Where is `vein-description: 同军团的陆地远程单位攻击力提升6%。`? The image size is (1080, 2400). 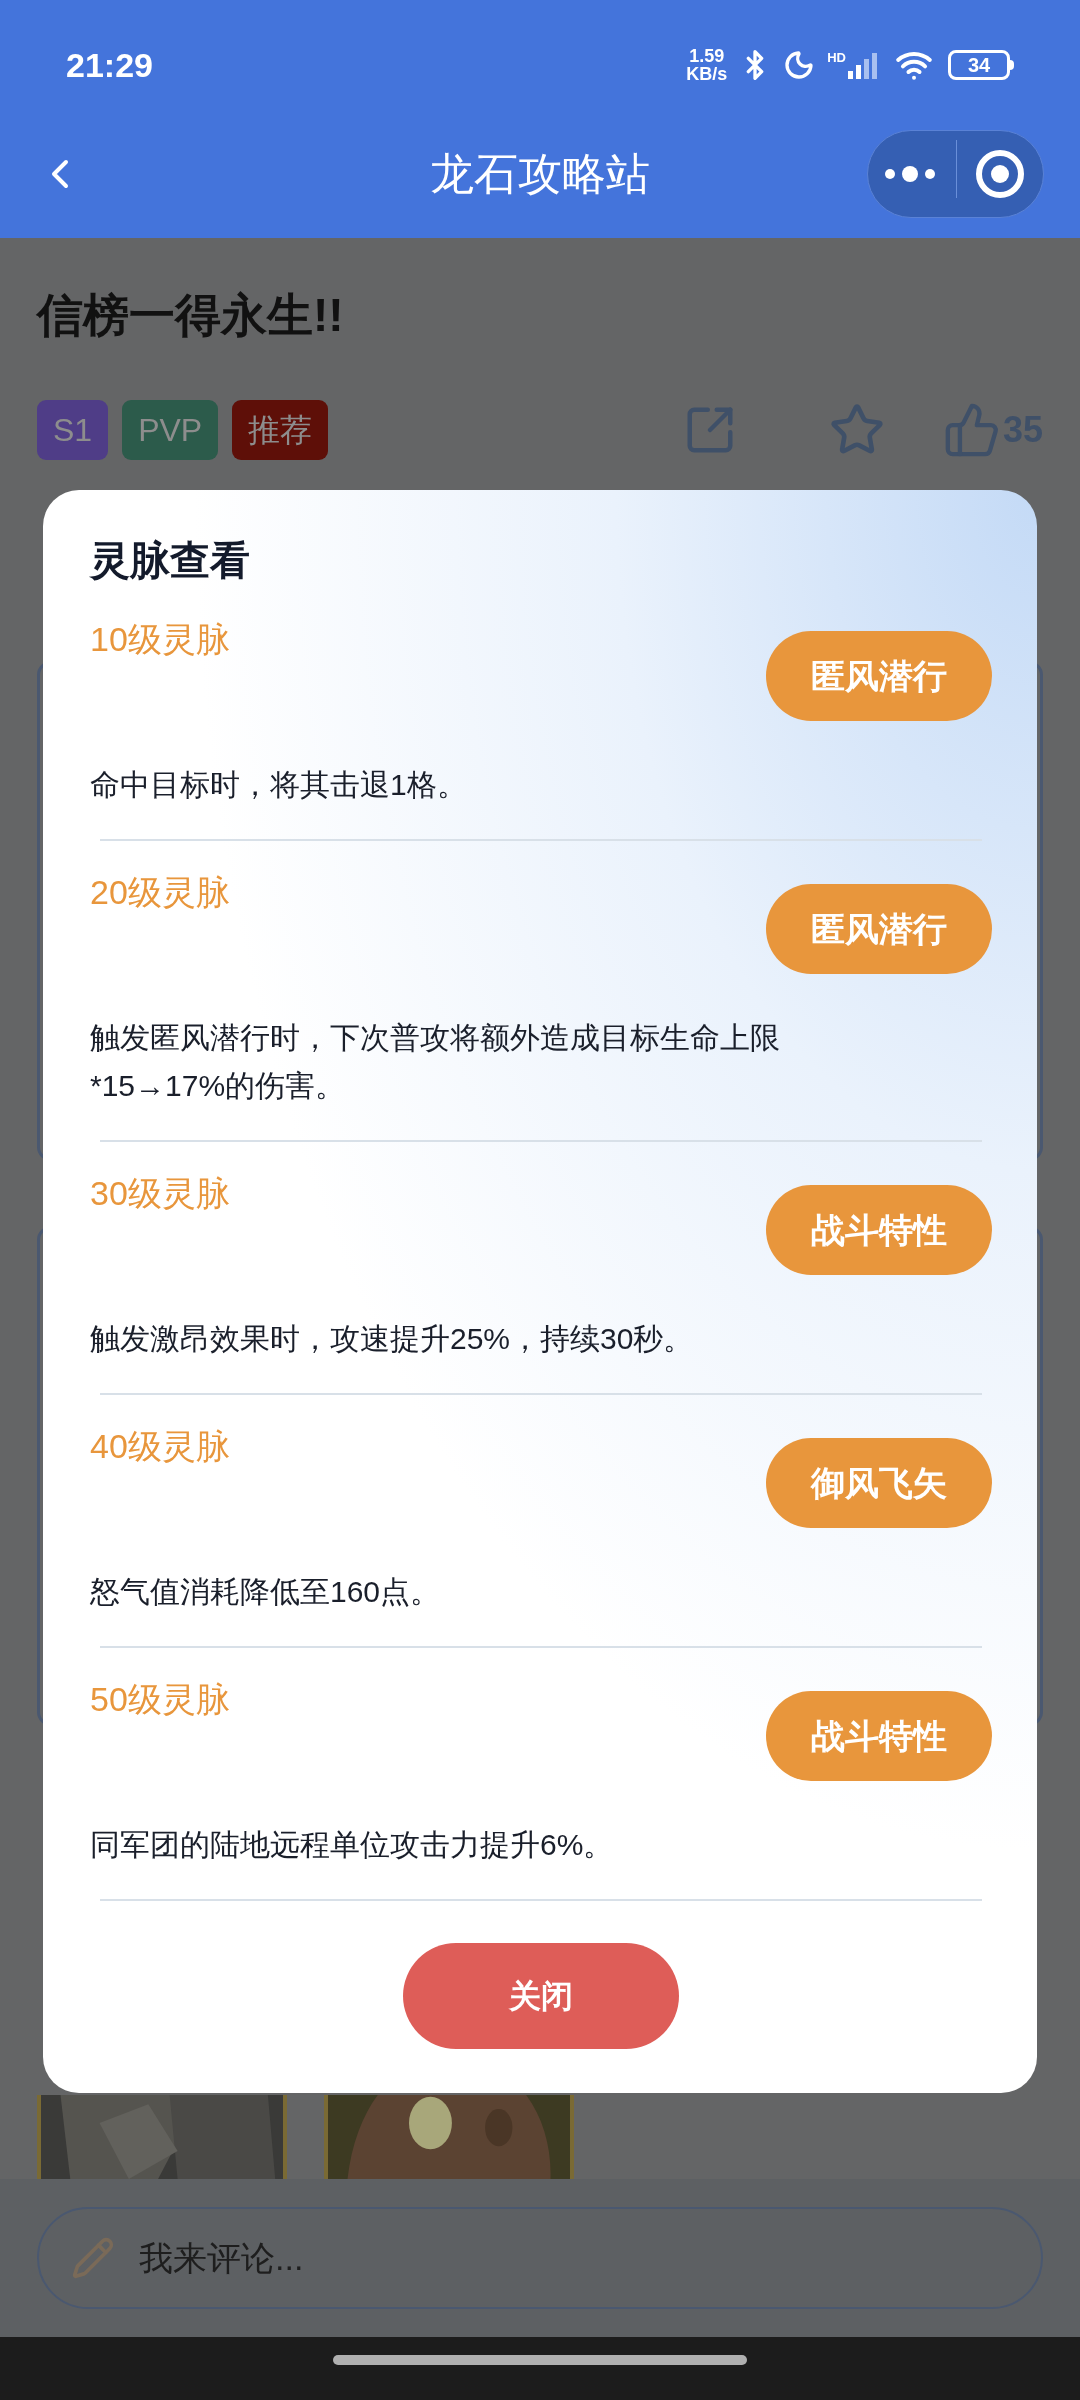 vein-description: 同军团的陆地远程单位攻击力提升6%。 is located at coordinates (352, 1845).